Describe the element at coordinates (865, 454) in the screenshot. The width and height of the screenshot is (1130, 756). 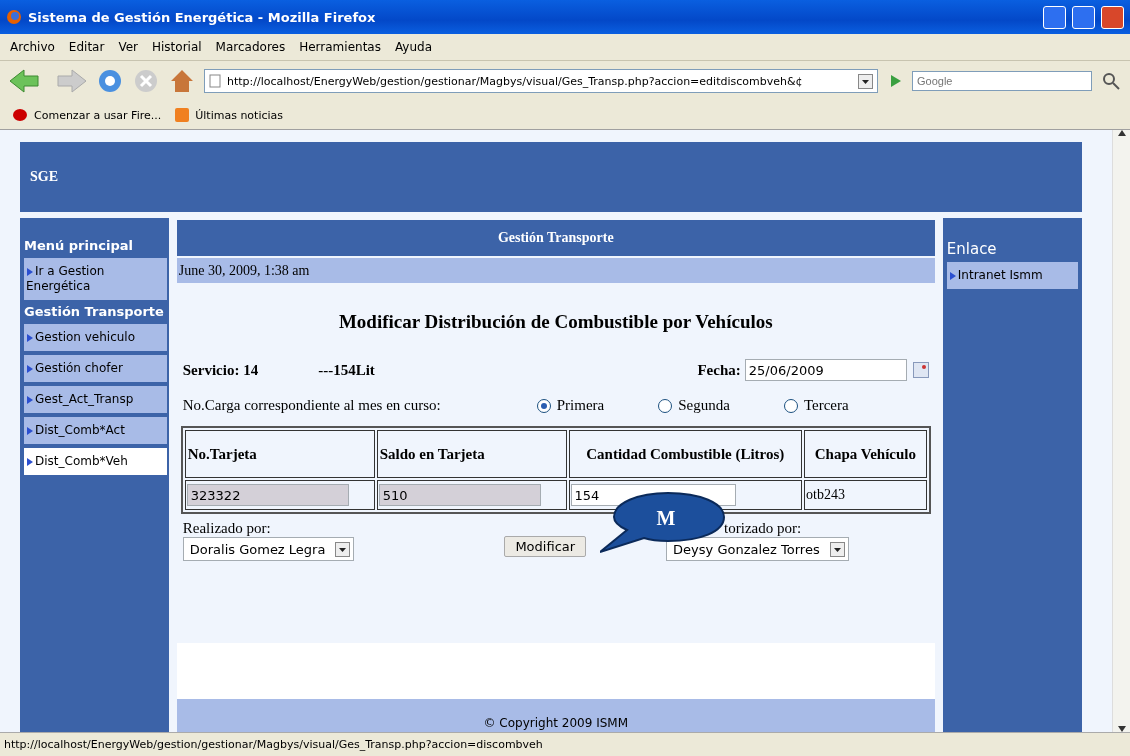
I see `column-header: Chapa Vehículo` at that location.